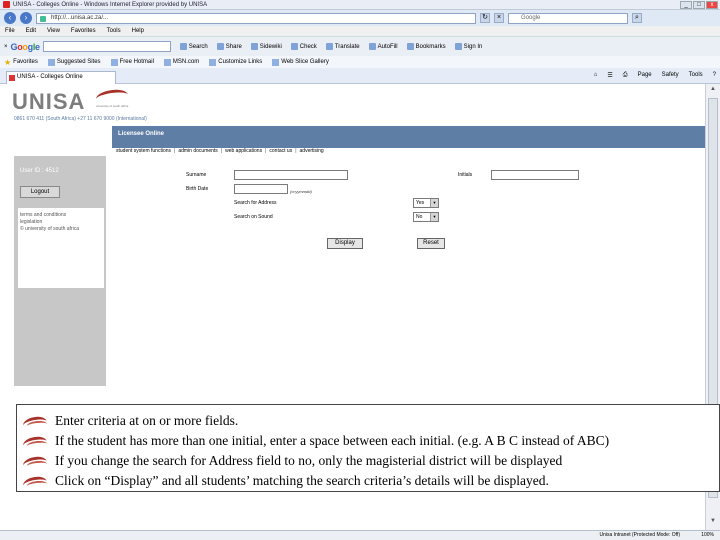 This screenshot has width=720, height=540. What do you see at coordinates (106, 46) in the screenshot?
I see `google-search-input` at bounding box center [106, 46].